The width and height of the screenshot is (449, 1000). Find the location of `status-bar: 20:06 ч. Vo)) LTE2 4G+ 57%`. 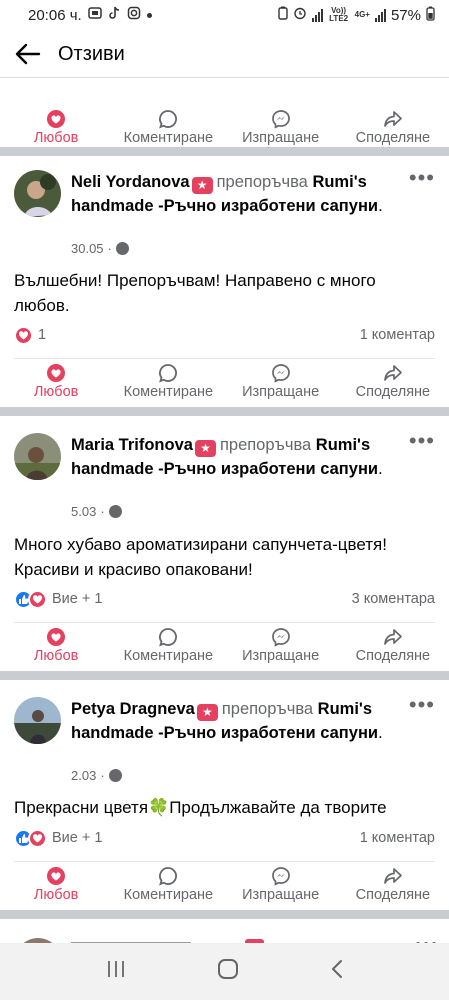

status-bar: 20:06 ч. Vo)) LTE2 4G+ 57% is located at coordinates (224, 15).